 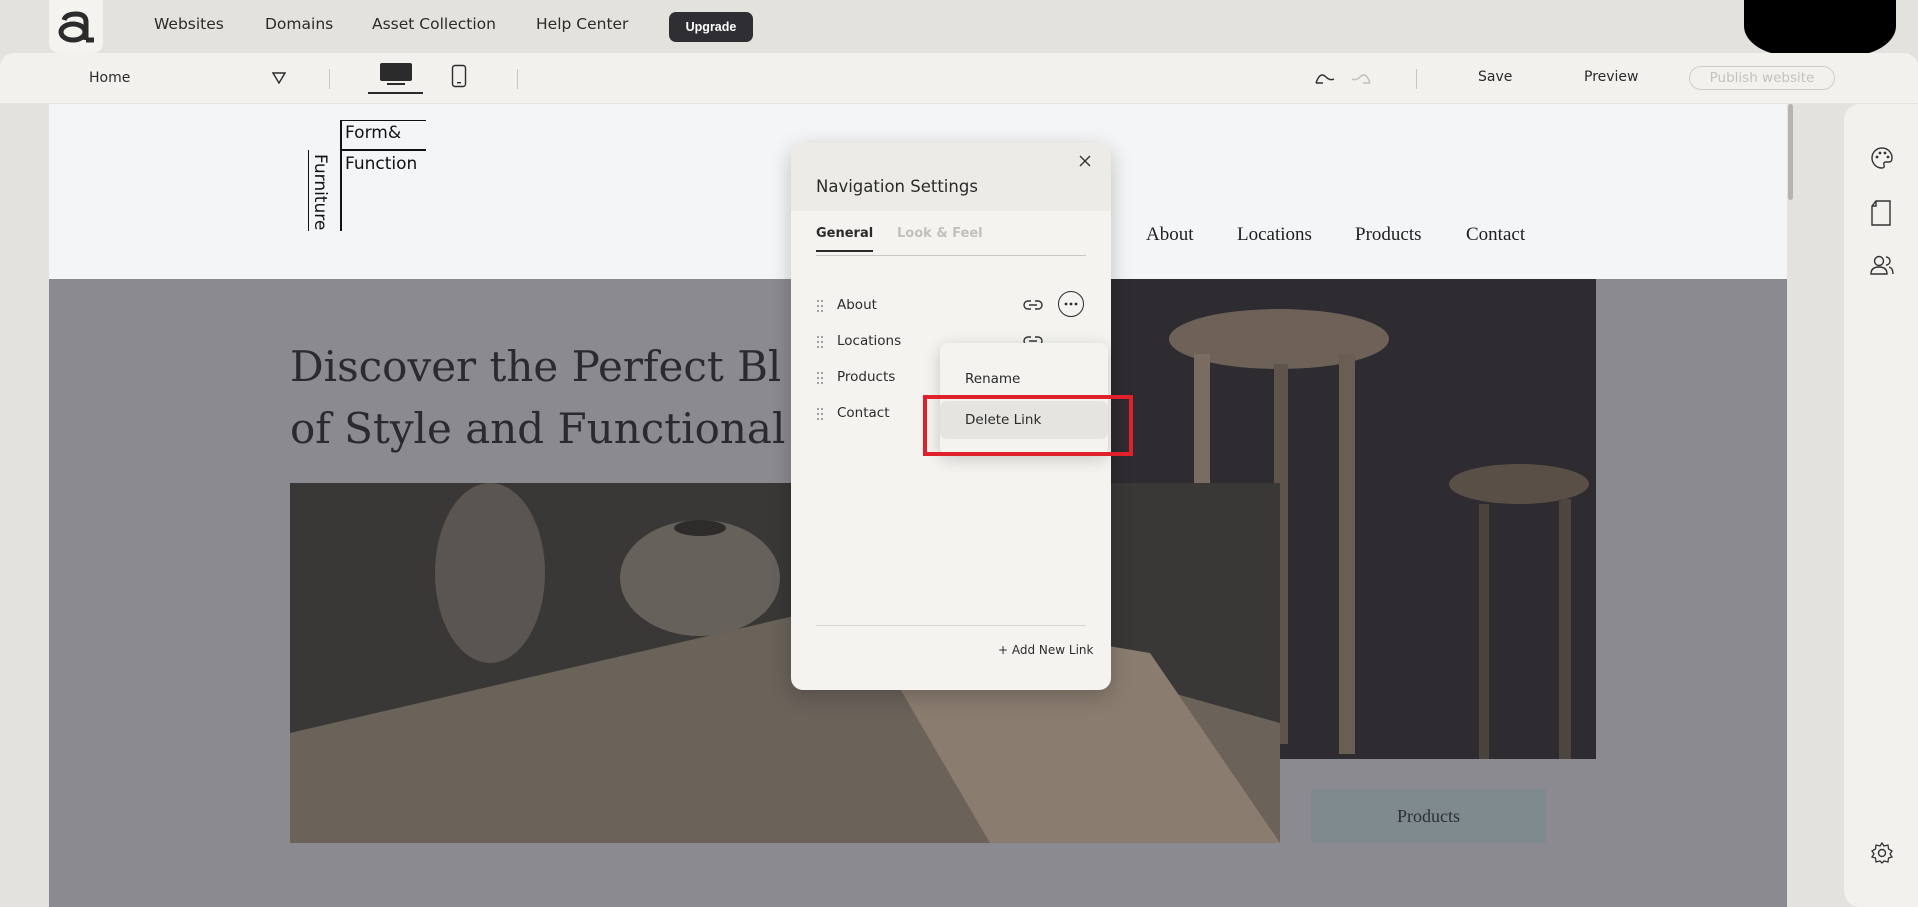 I want to click on tabs-divider, so click(x=951, y=255).